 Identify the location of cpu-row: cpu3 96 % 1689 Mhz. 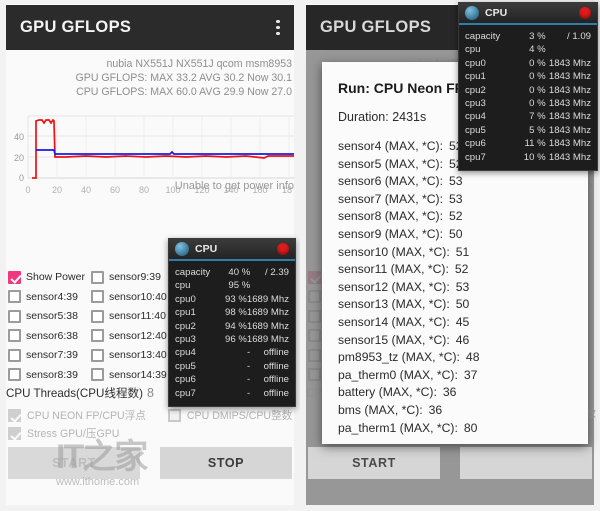
(232, 339).